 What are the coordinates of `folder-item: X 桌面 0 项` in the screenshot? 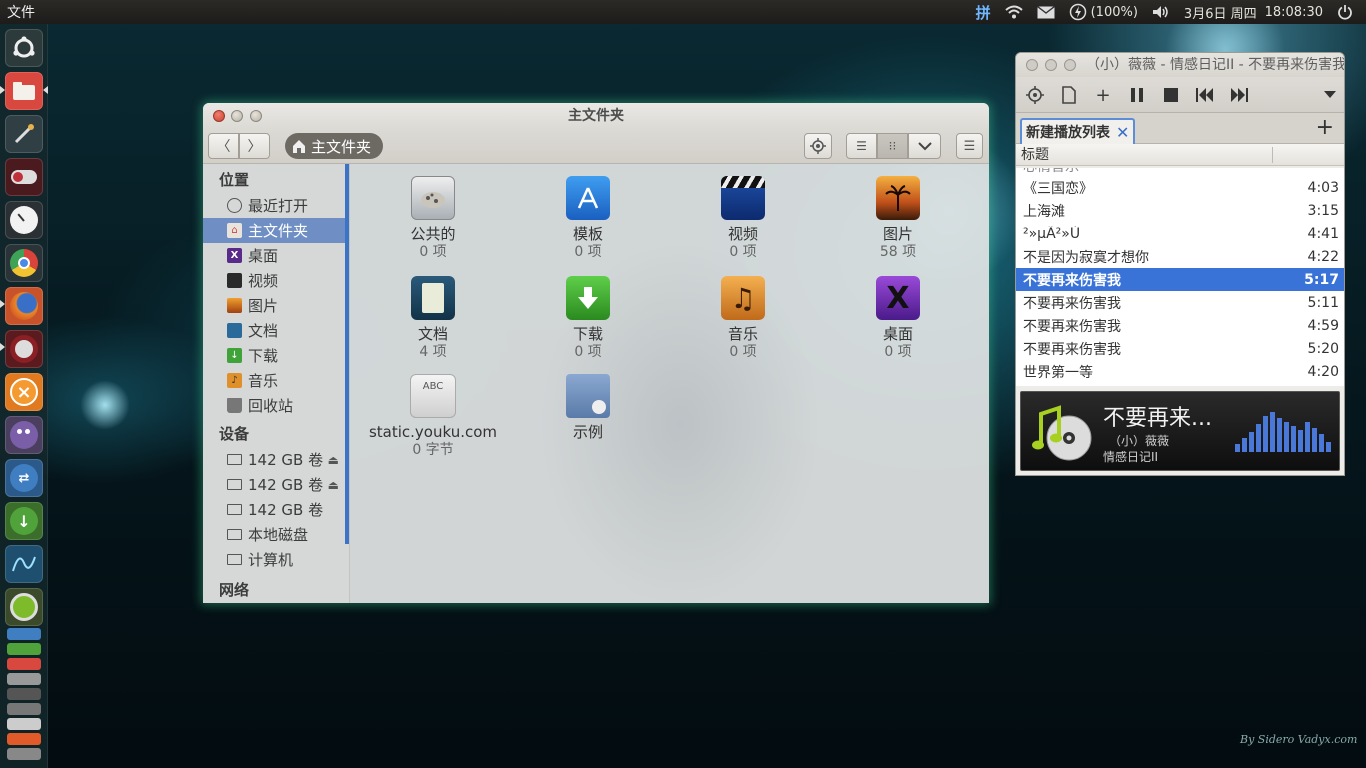 It's located at (898, 318).